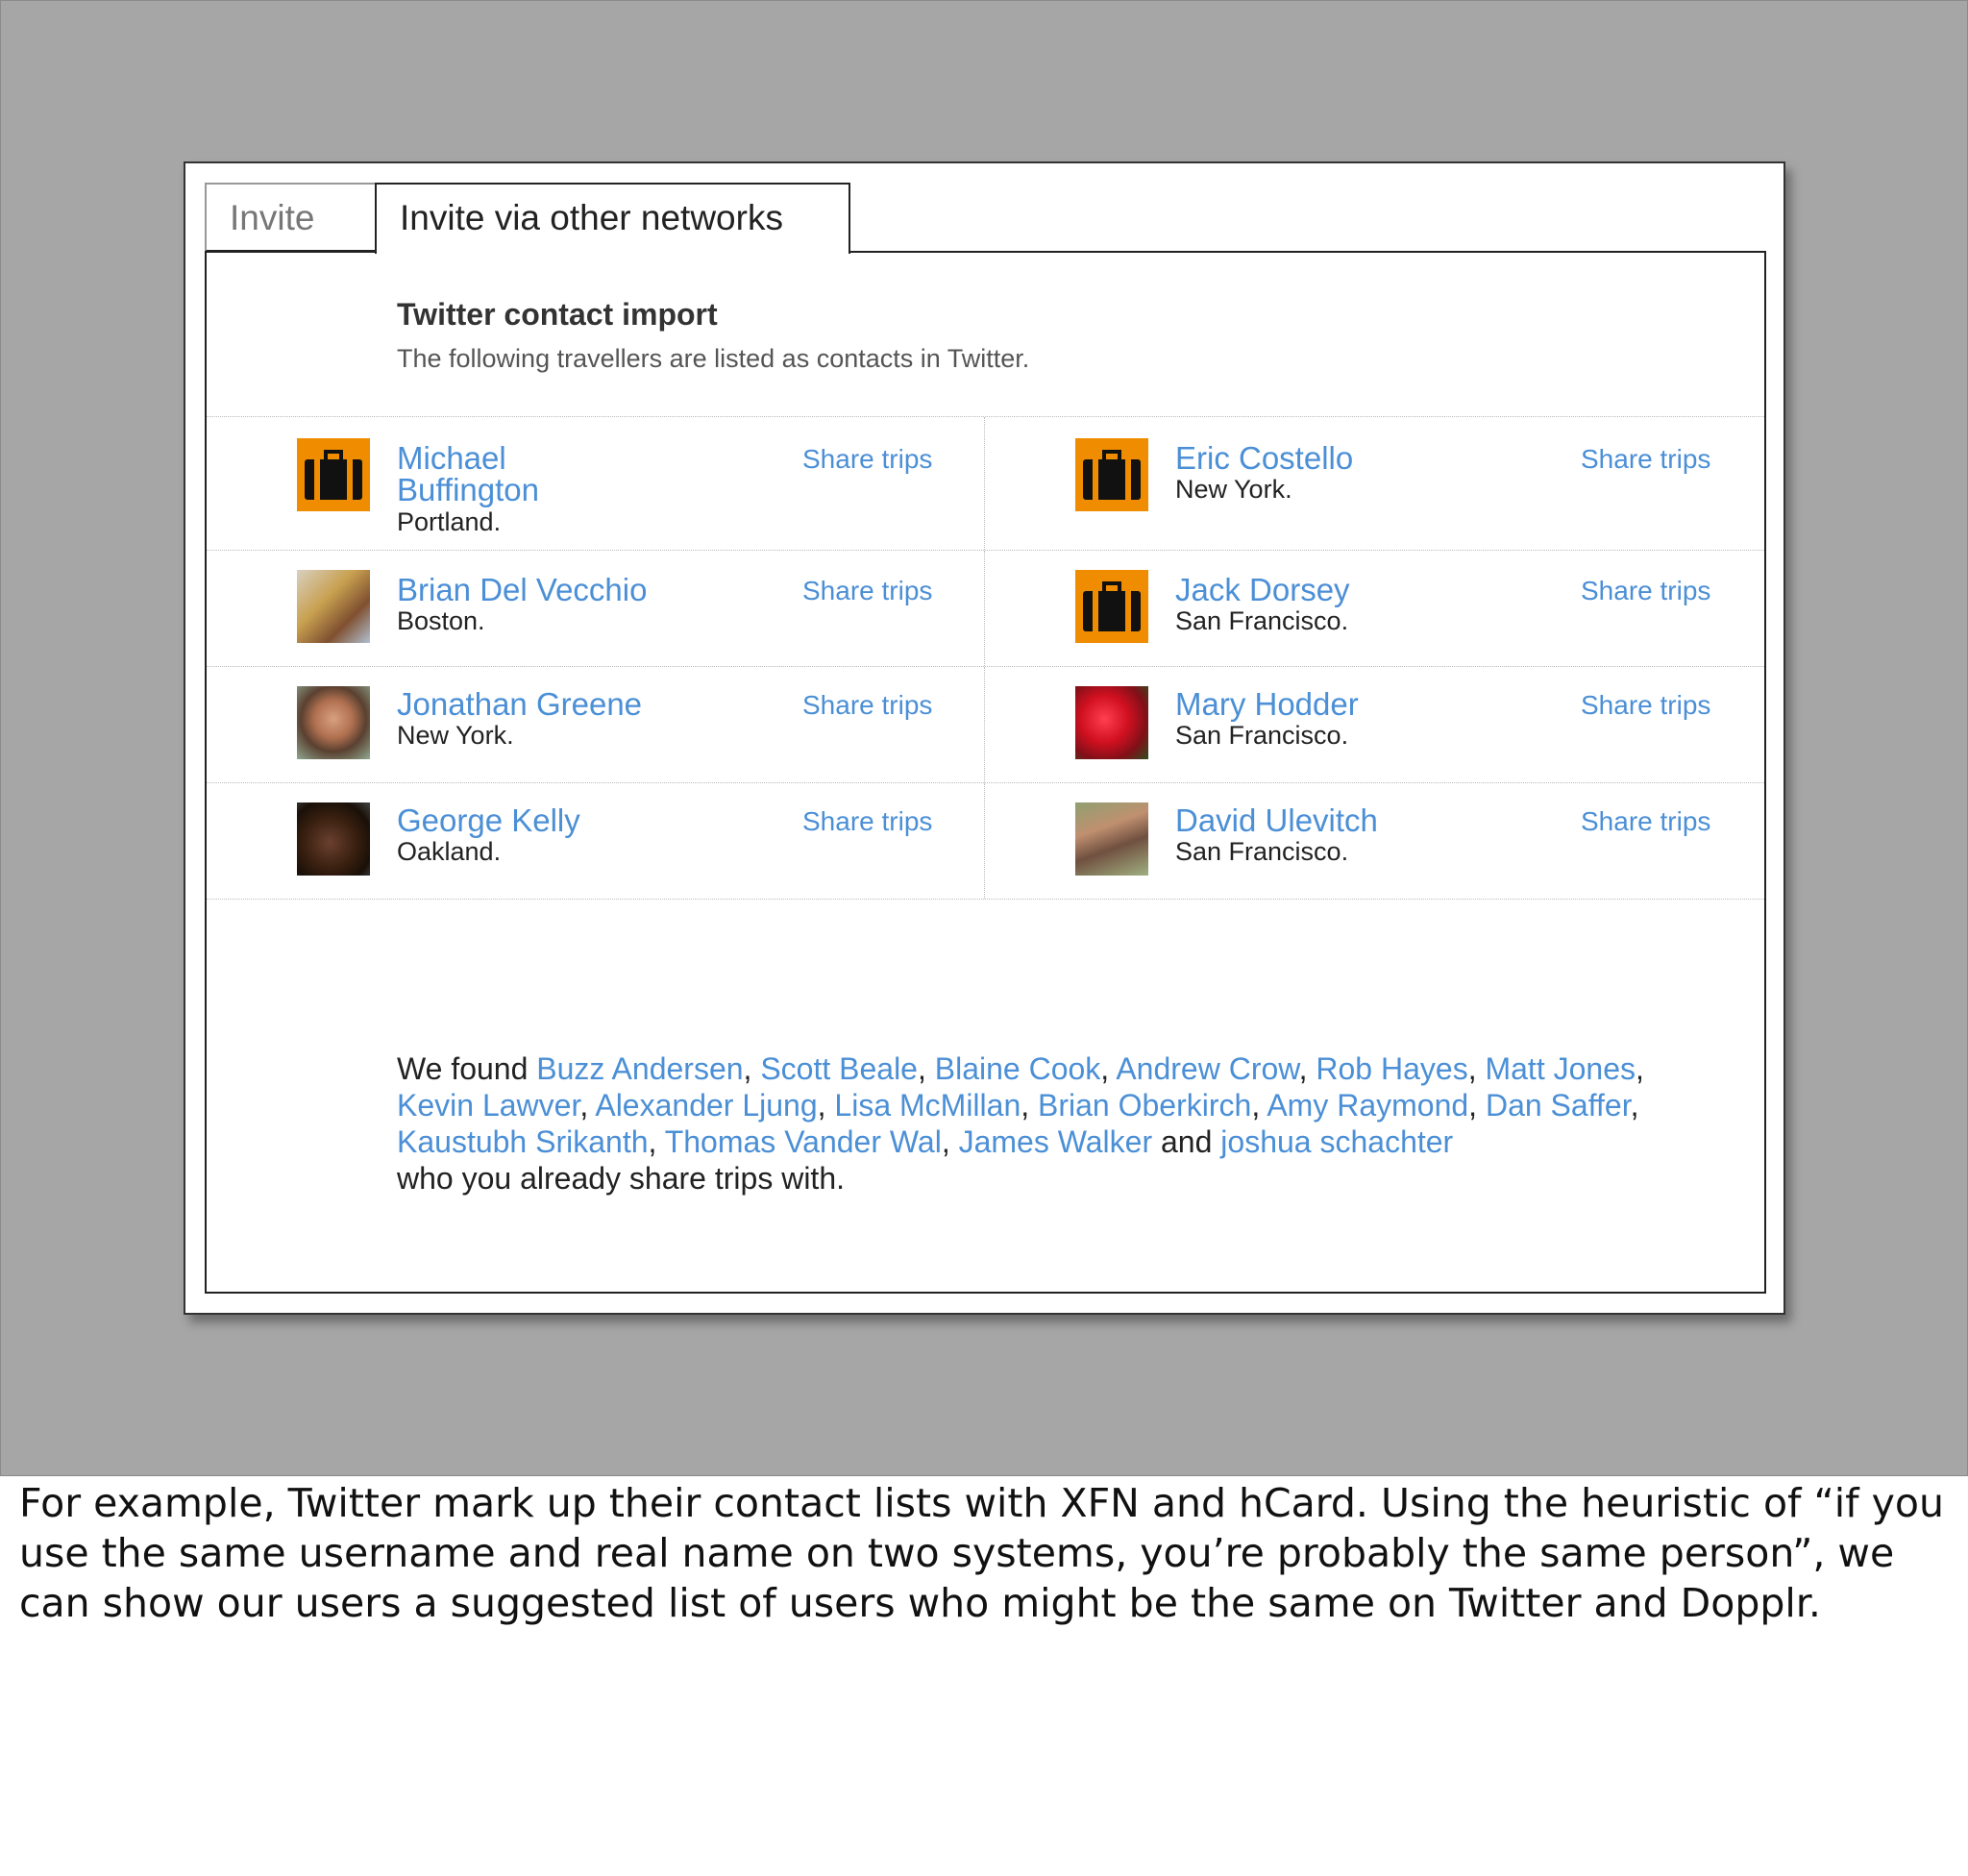  Describe the element at coordinates (804, 1142) in the screenshot. I see `found-name-link: Thomas Vander Wal` at that location.